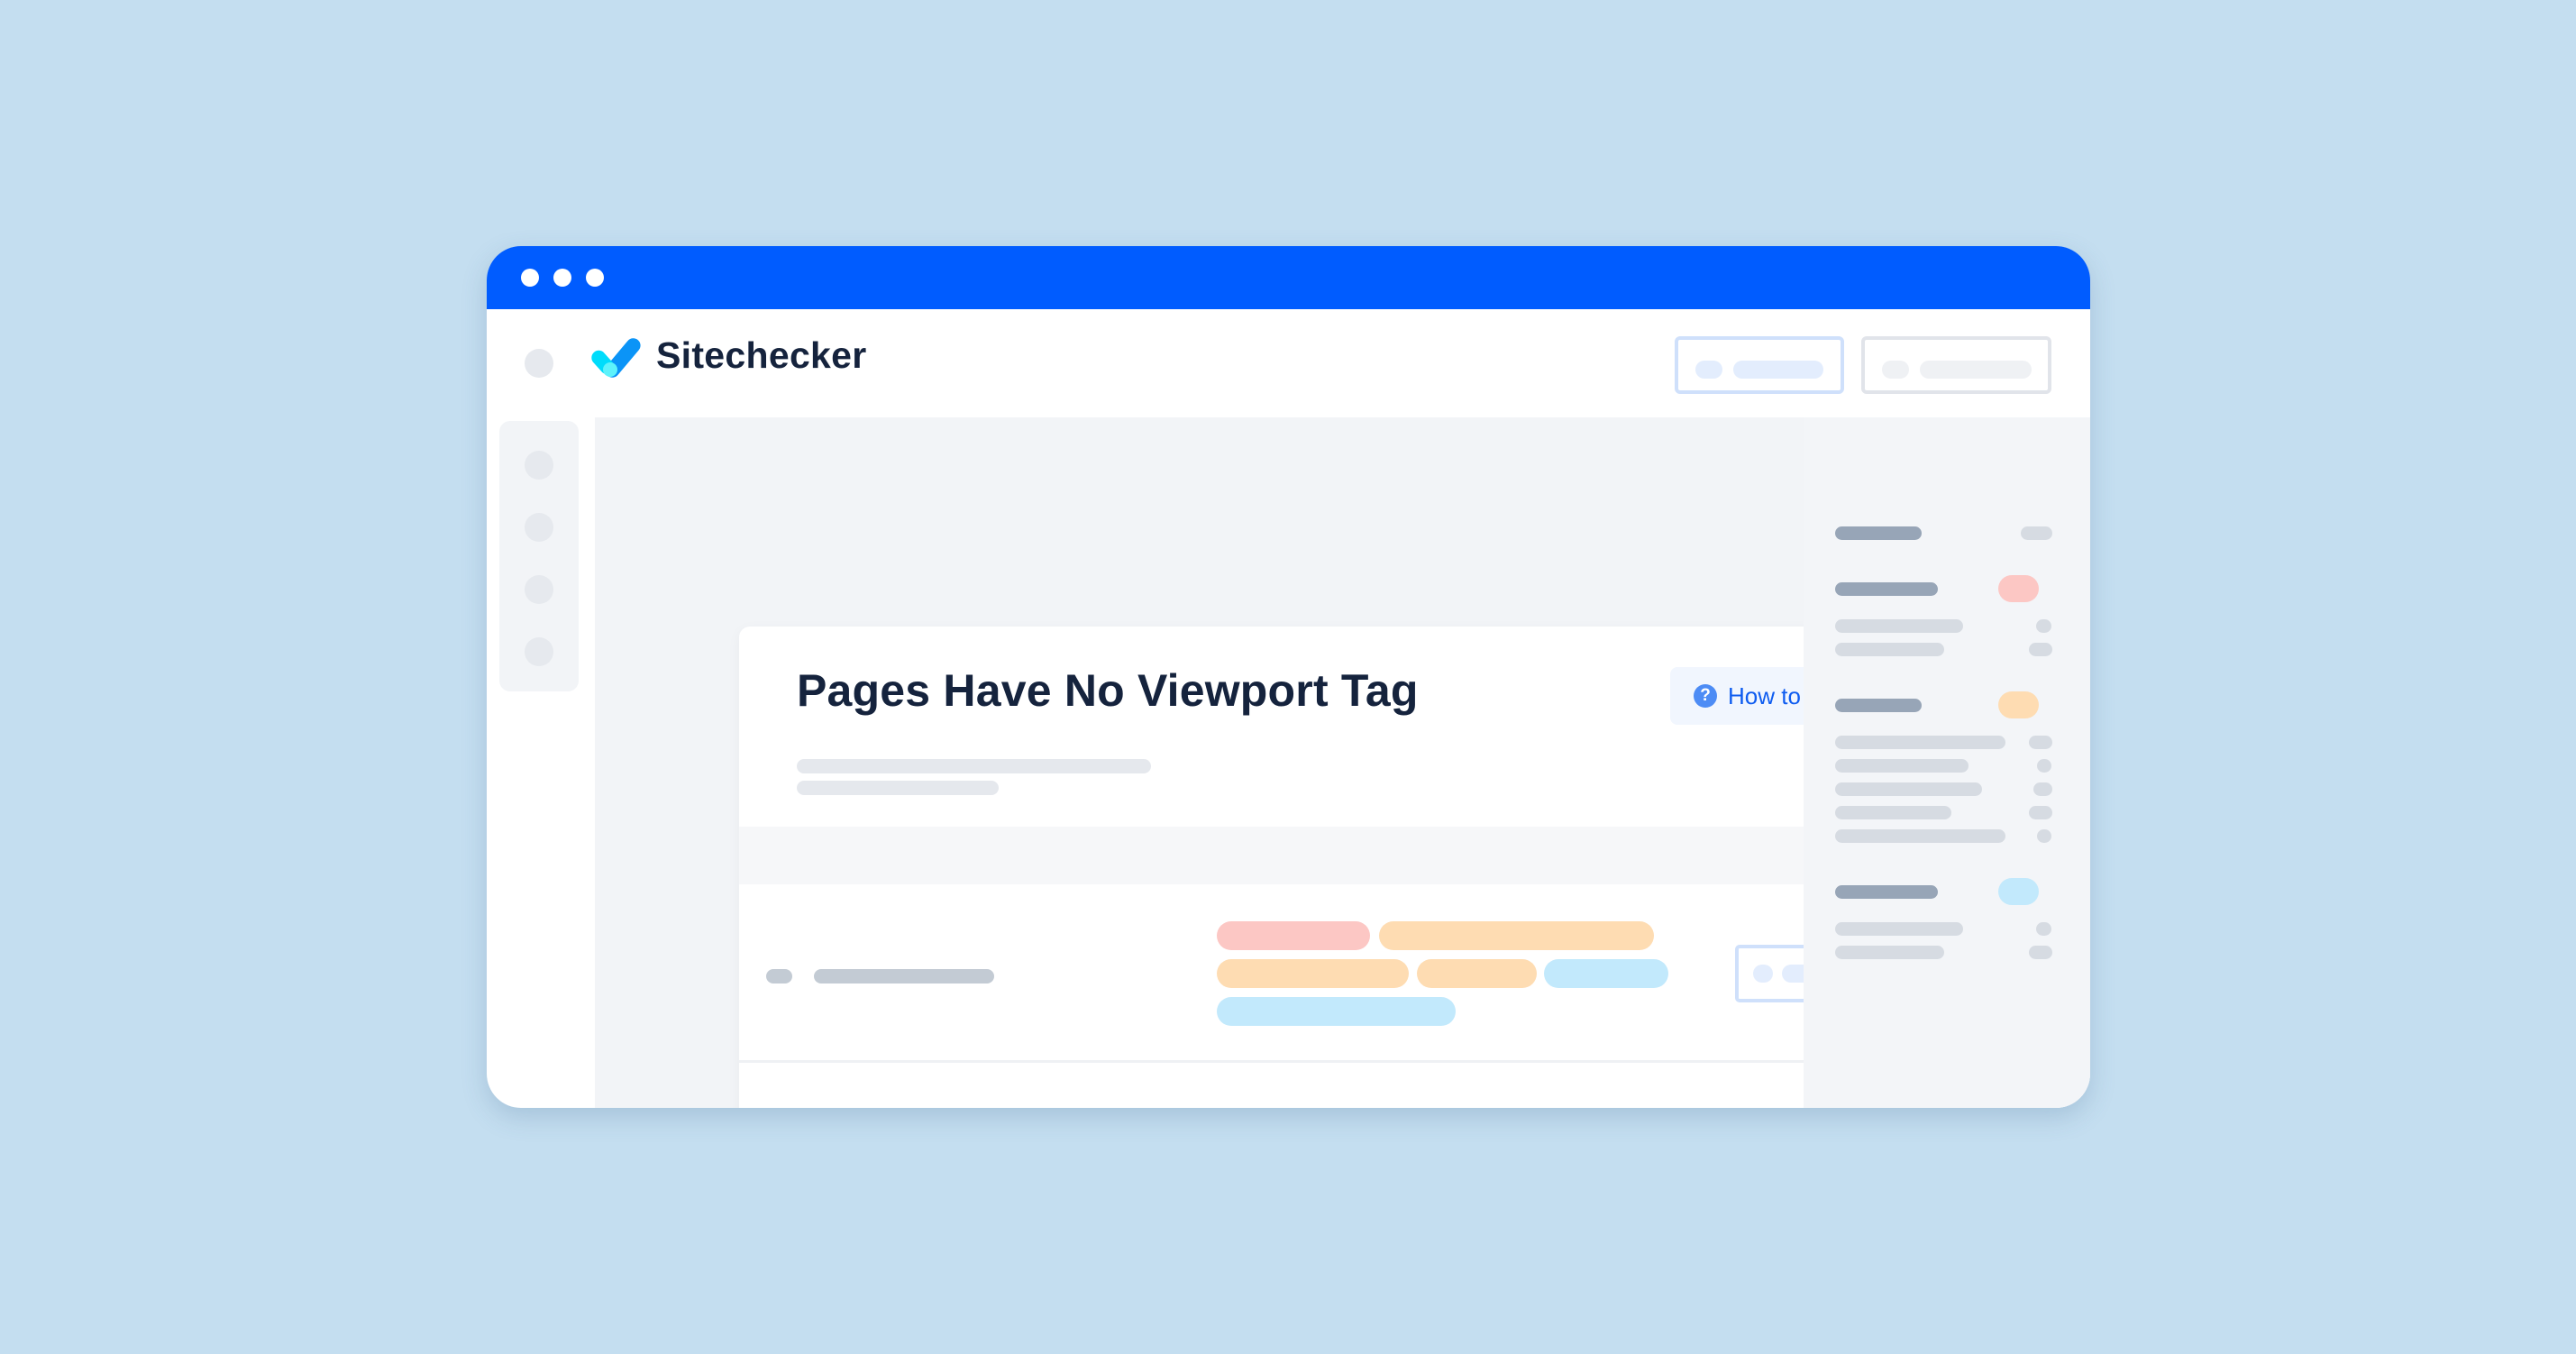 This screenshot has width=2576, height=1354. What do you see at coordinates (1108, 690) in the screenshot?
I see `page-title: Pages Have No Viewport Tag` at bounding box center [1108, 690].